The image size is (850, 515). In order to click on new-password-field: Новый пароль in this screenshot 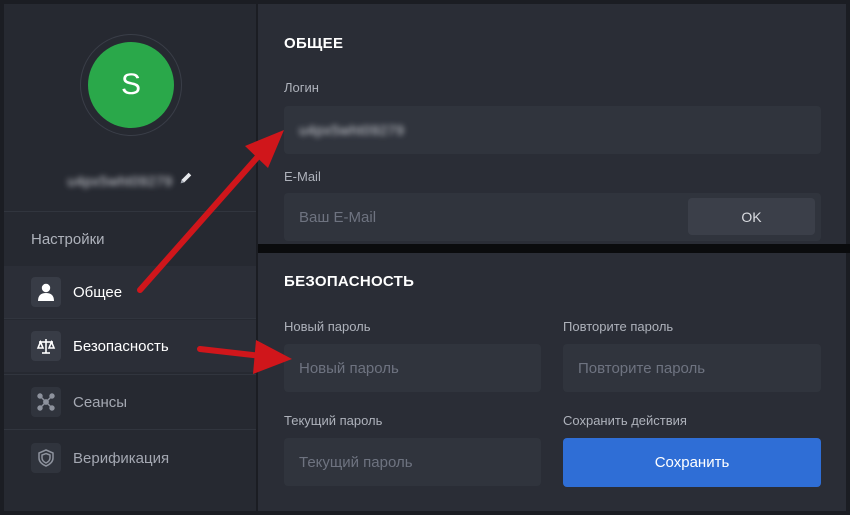, I will do `click(412, 368)`.